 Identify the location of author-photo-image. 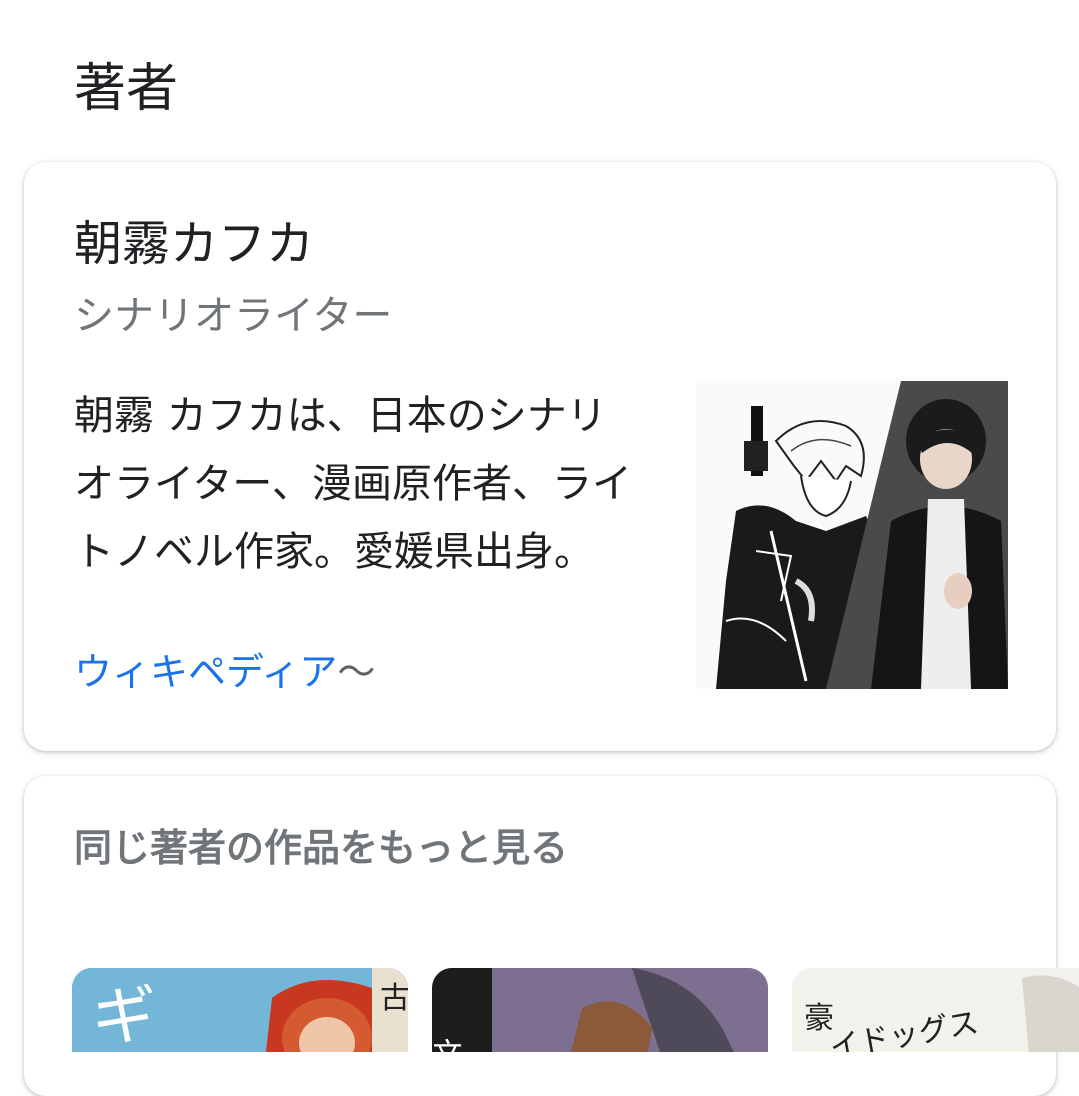
(852, 535).